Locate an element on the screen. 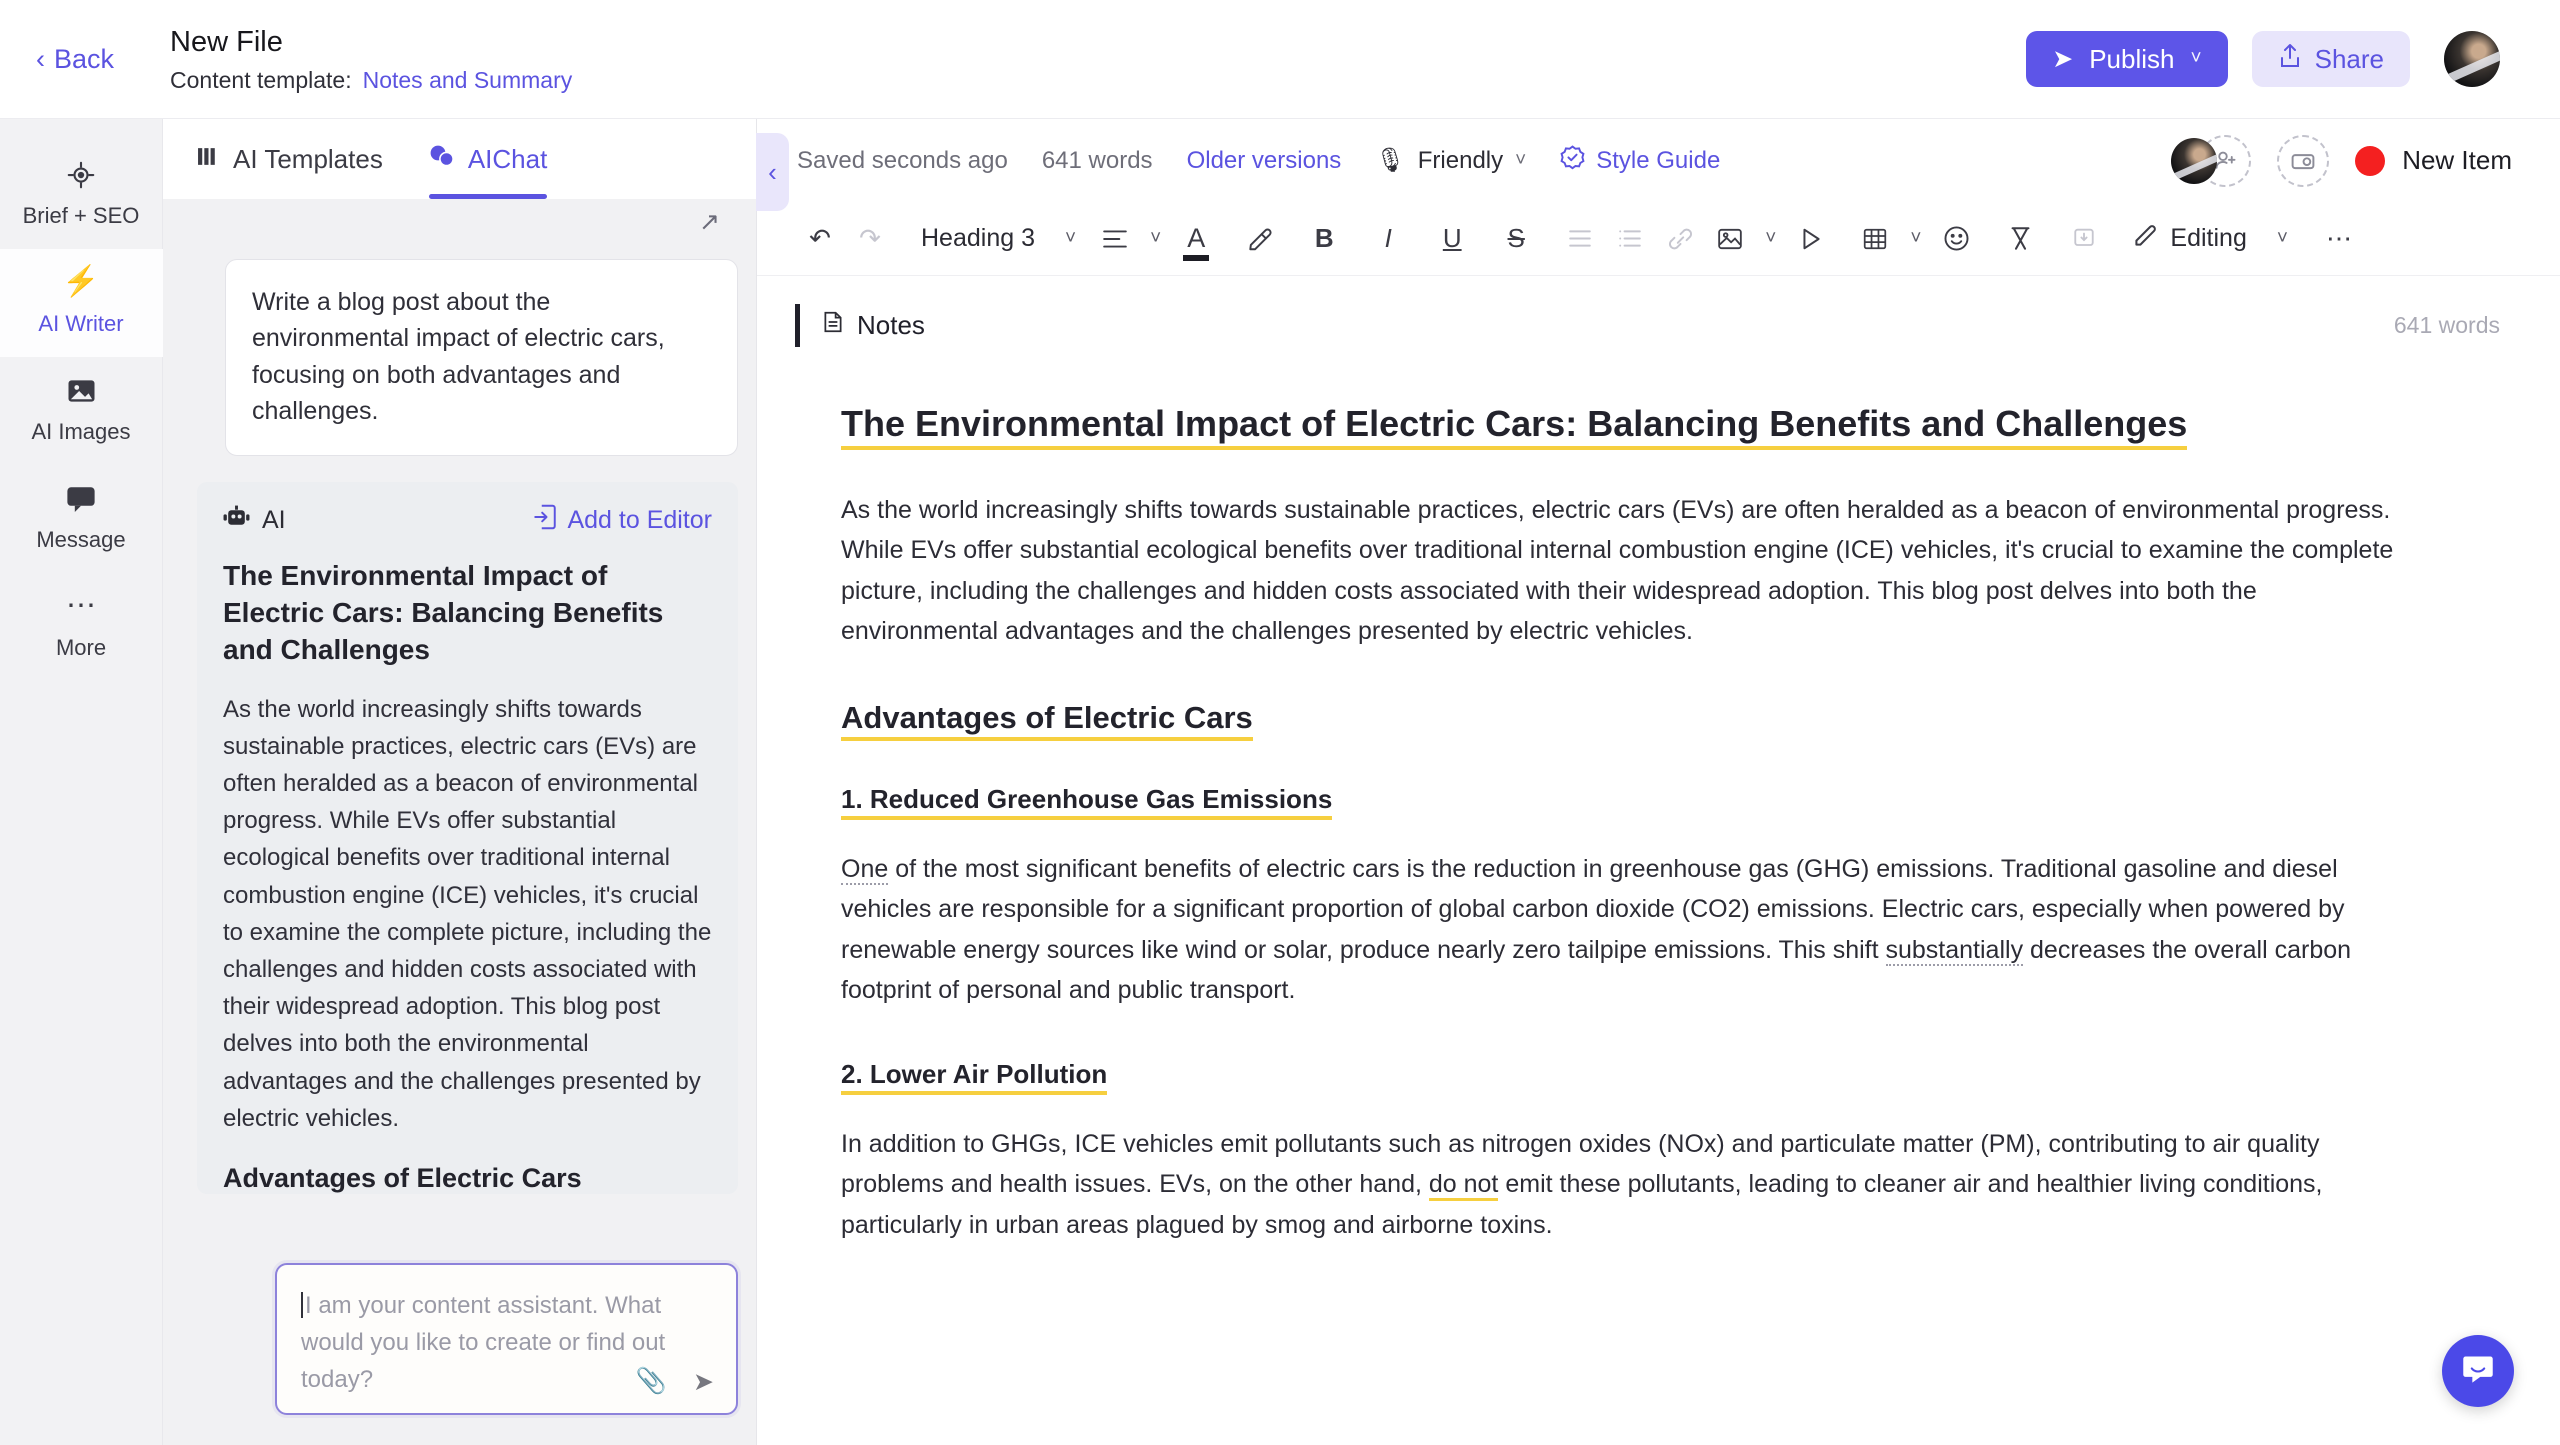 The image size is (2560, 1445). bullet-list-button is located at coordinates (1580, 239).